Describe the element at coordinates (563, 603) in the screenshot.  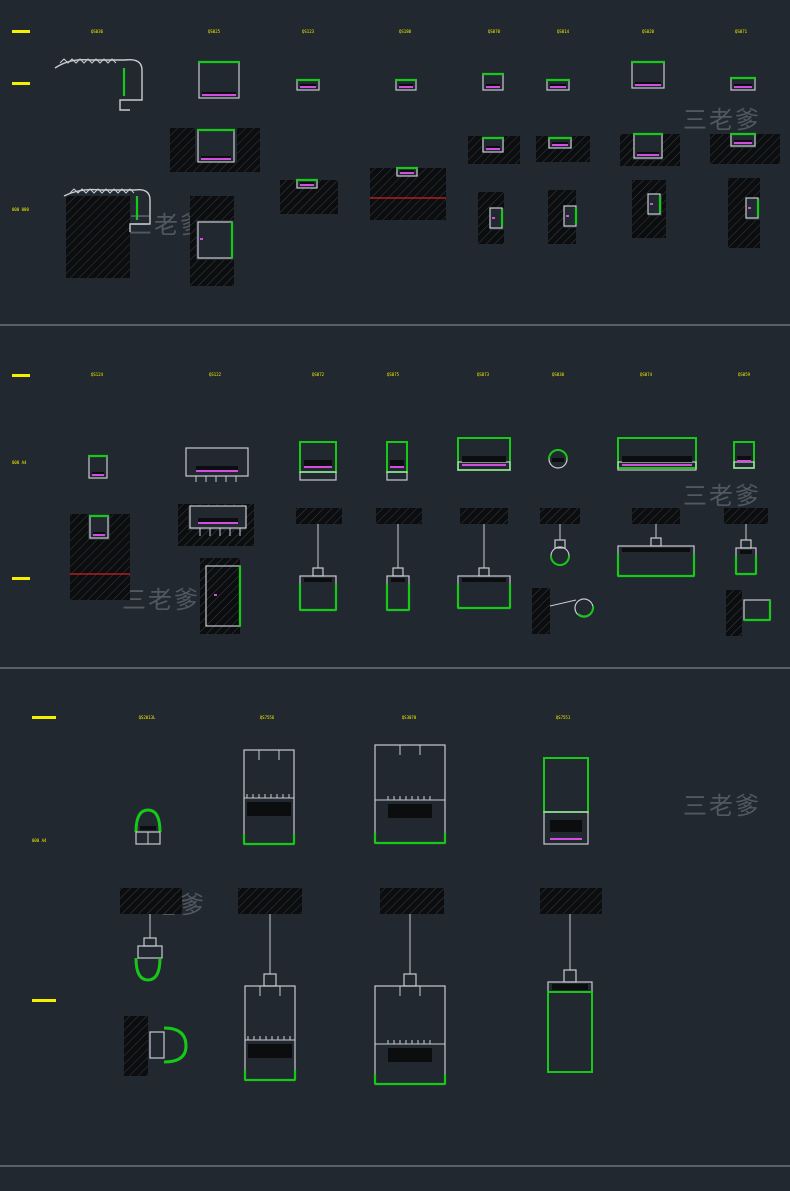
I see `wall-arm` at that location.